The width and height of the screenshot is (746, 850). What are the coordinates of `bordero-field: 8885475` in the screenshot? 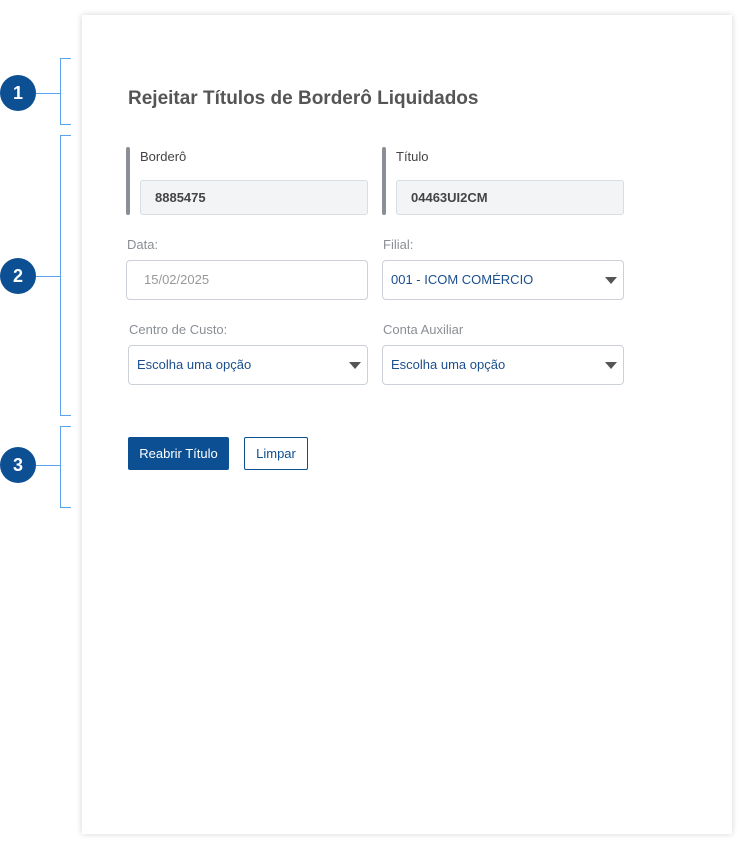 It's located at (254, 197).